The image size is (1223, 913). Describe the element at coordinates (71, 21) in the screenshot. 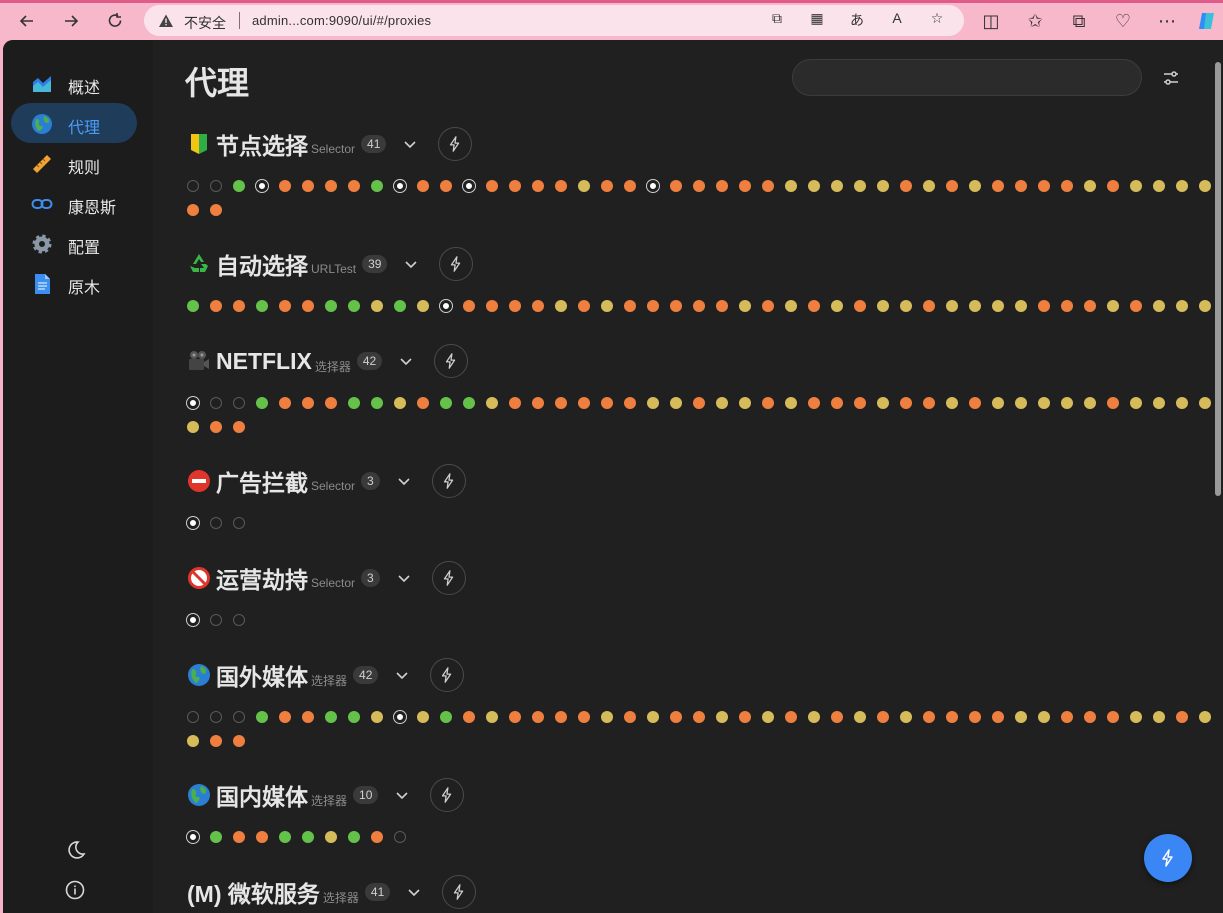

I see `forward-button` at that location.